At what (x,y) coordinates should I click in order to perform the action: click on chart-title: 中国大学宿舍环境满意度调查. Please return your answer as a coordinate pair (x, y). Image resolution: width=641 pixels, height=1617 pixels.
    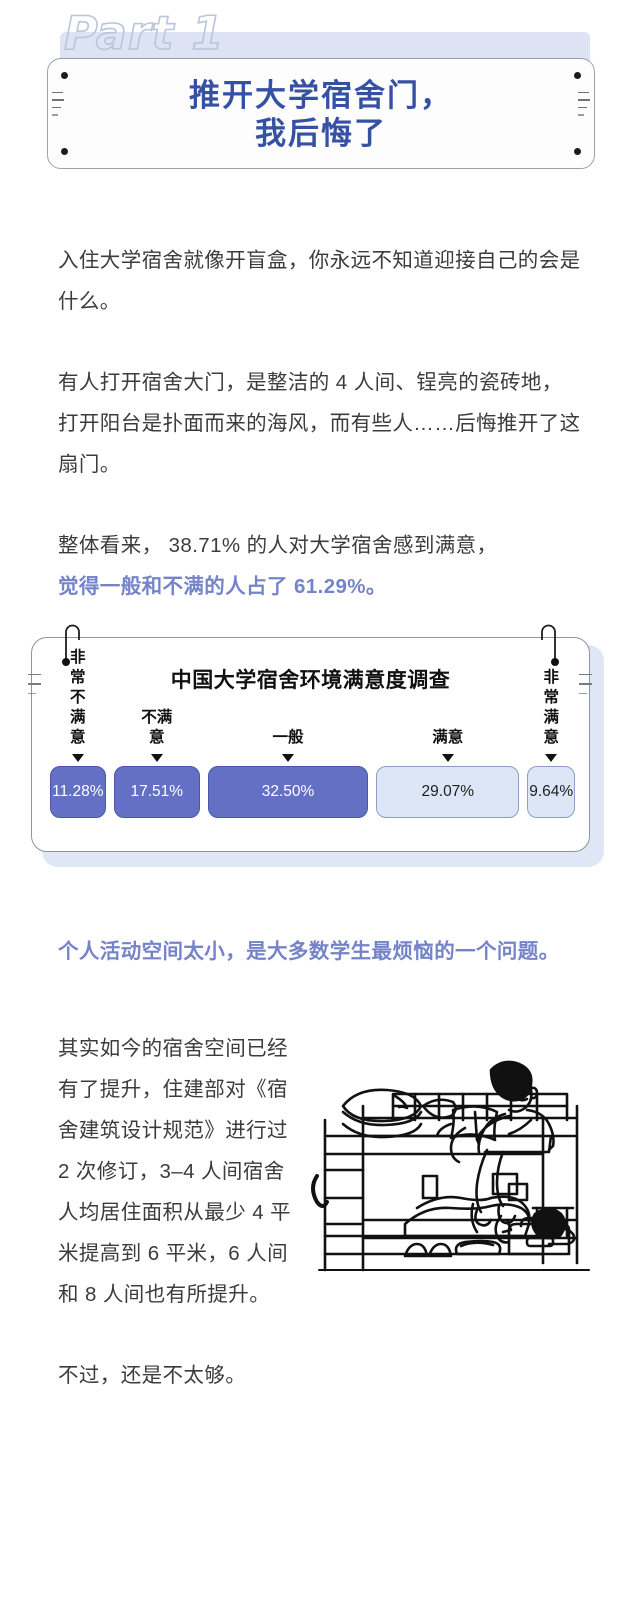
    Looking at the image, I should click on (310, 680).